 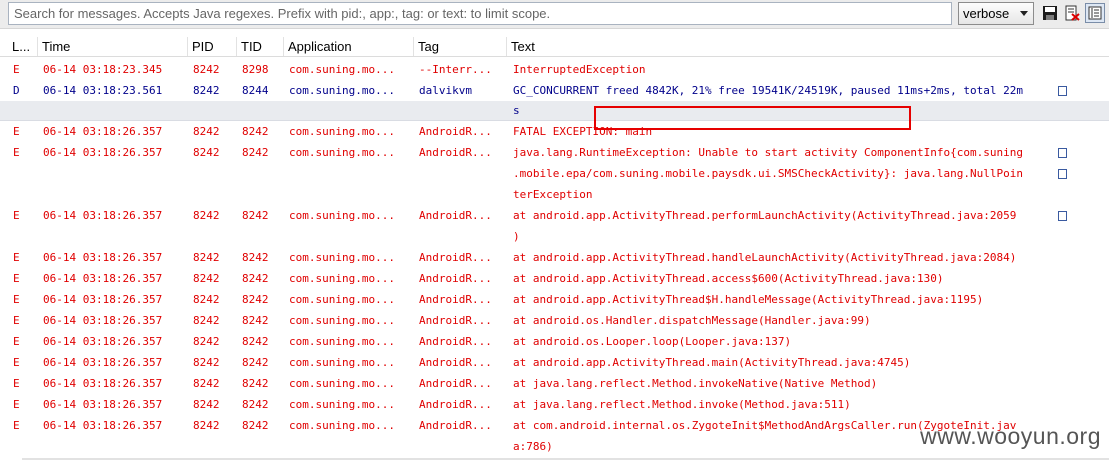 What do you see at coordinates (445, 90) in the screenshot?
I see `row-tag: dalvikvm` at bounding box center [445, 90].